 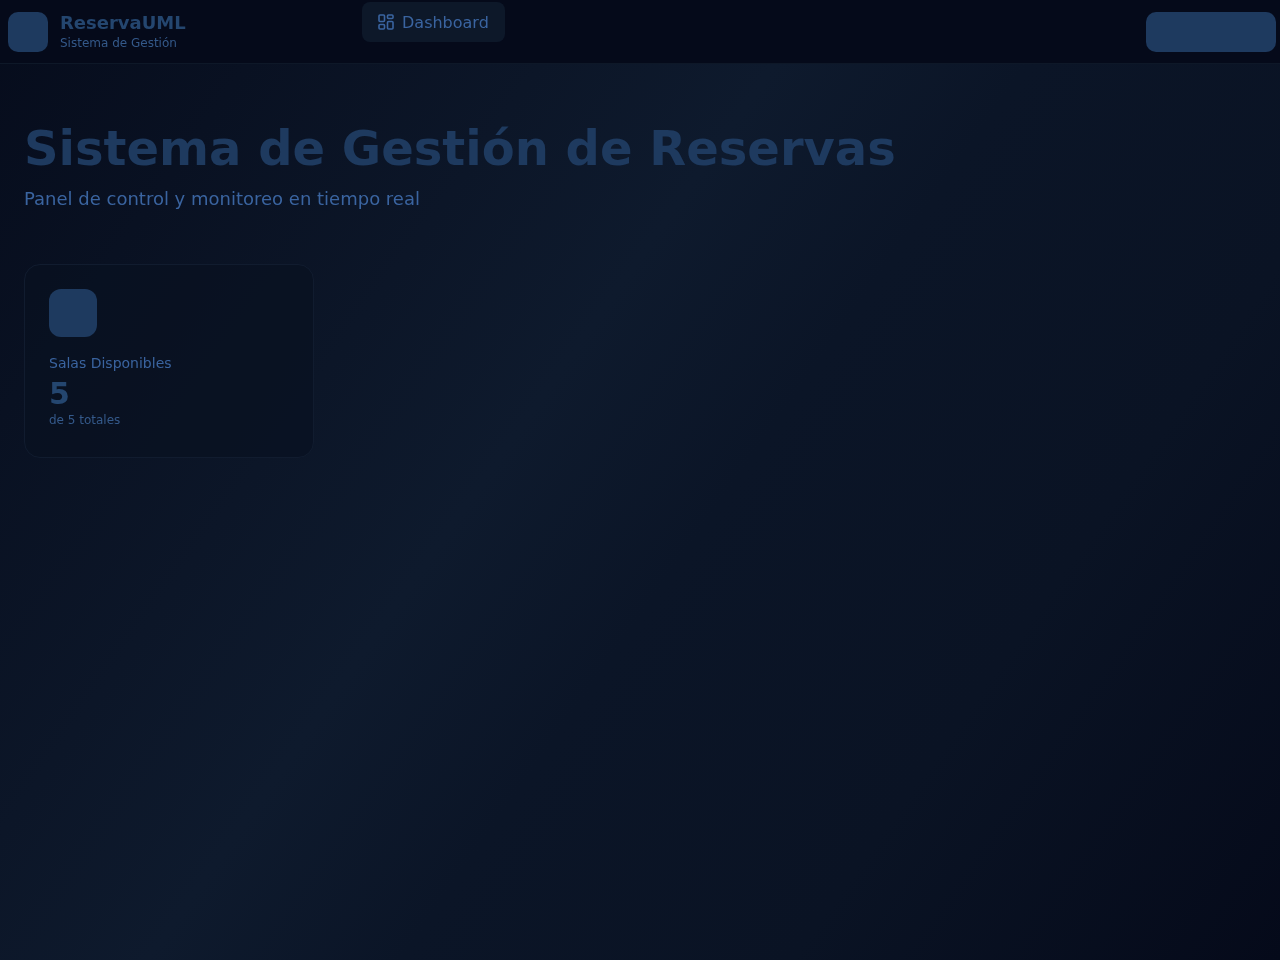 What do you see at coordinates (28, 31) in the screenshot?
I see `logo-icon` at bounding box center [28, 31].